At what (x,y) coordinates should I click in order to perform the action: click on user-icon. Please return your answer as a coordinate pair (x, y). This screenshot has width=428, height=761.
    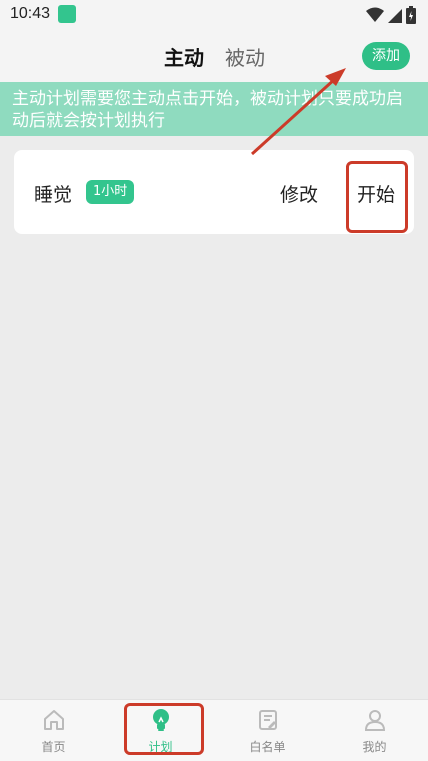
    Looking at the image, I should click on (375, 720).